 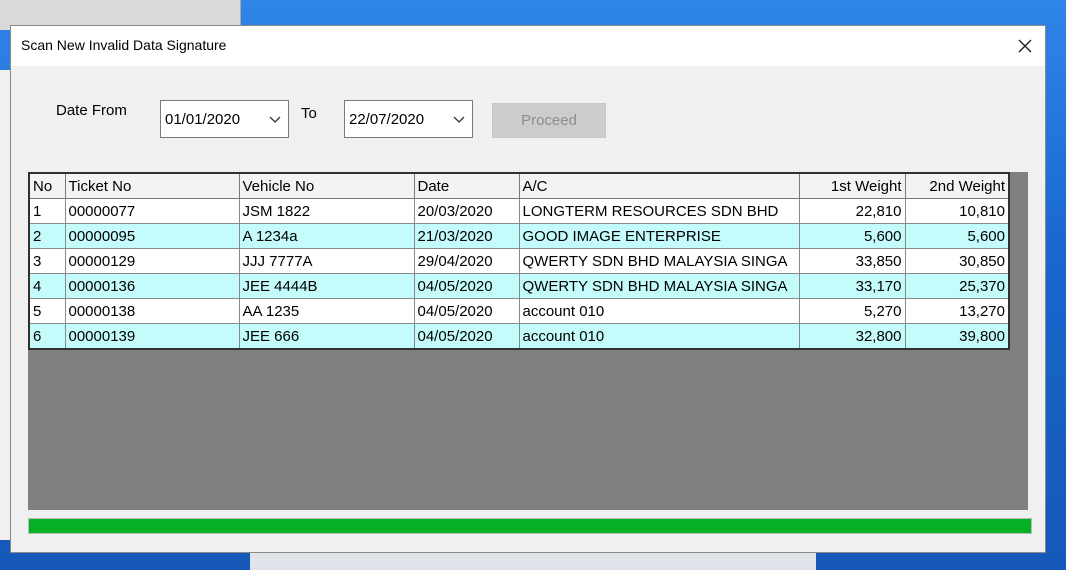 I want to click on table-cell: 6, so click(x=47, y=336).